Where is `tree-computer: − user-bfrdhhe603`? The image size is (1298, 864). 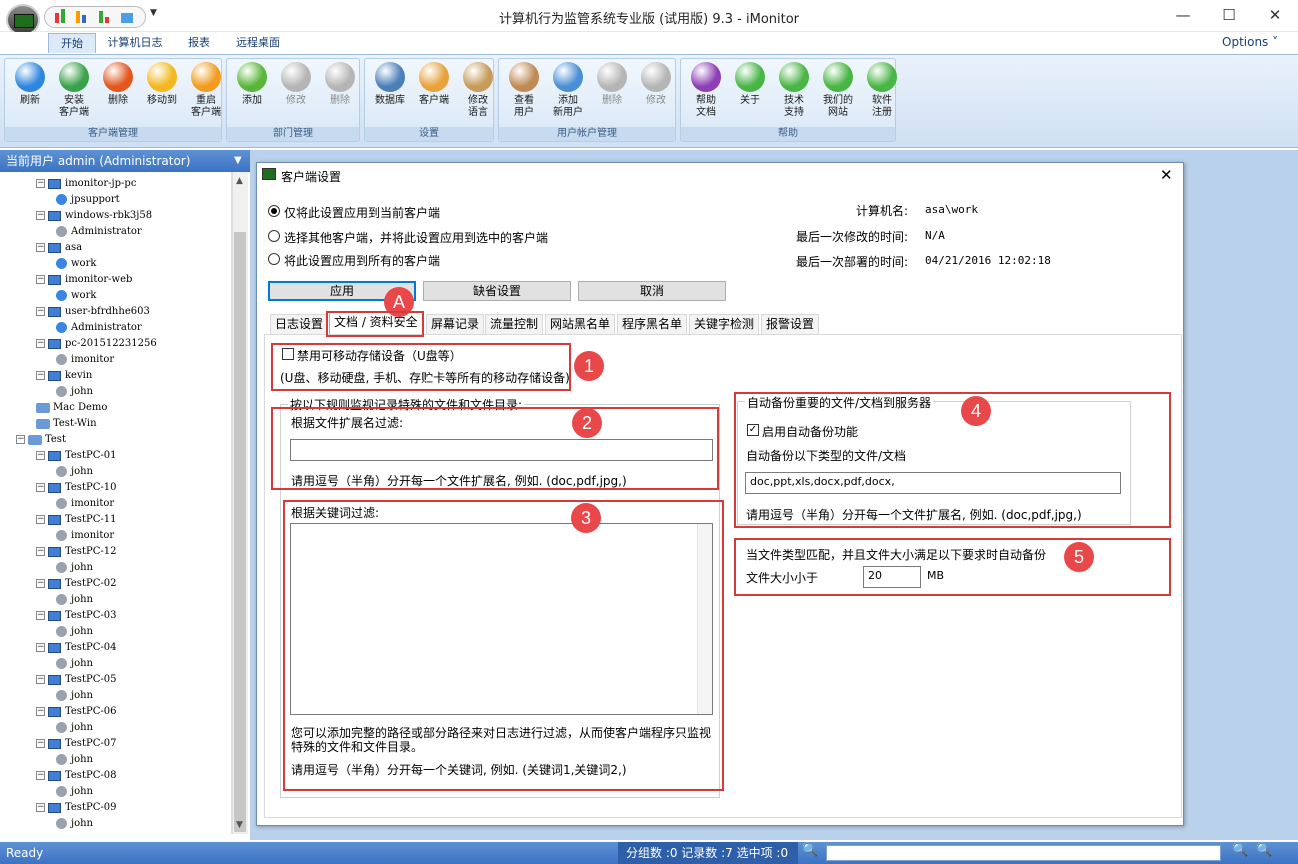
tree-computer: − user-bfrdhhe603 is located at coordinates (93, 312).